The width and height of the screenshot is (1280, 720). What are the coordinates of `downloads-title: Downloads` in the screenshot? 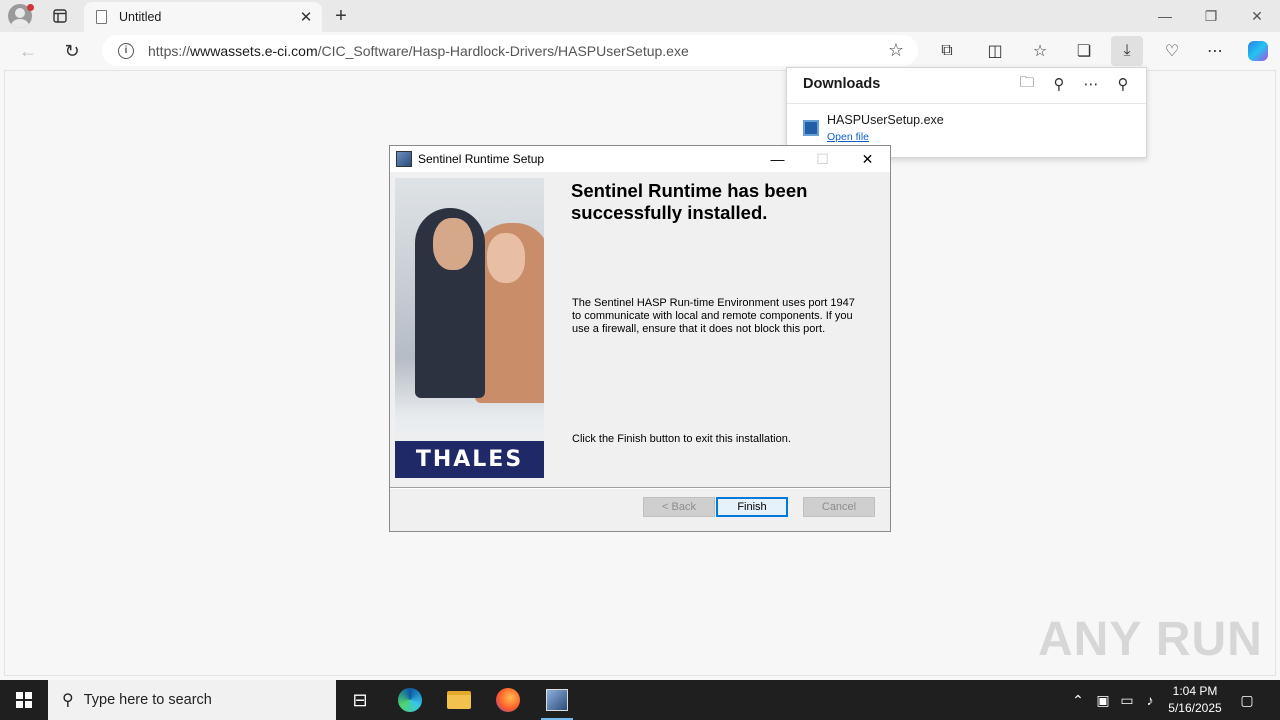 It's located at (842, 84).